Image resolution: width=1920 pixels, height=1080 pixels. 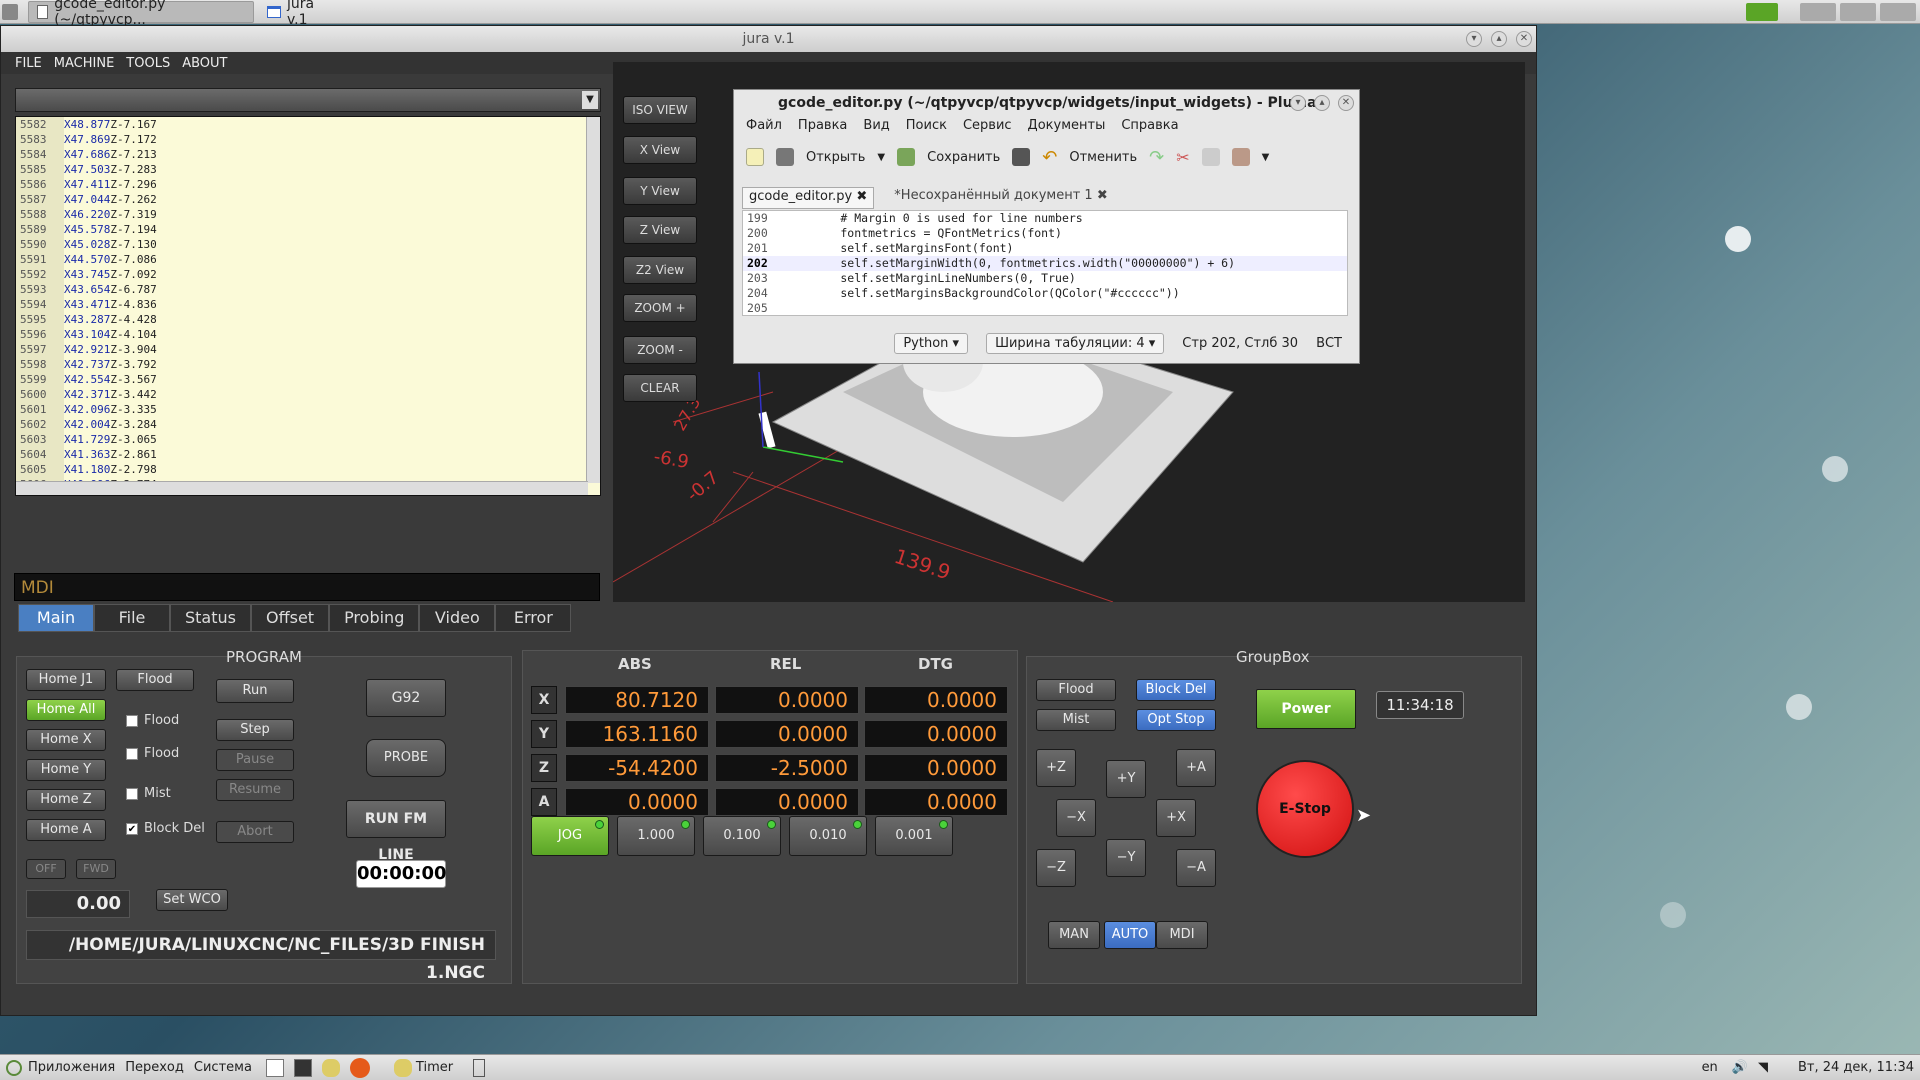 I want to click on estop-button: E-Stop, so click(x=1305, y=809).